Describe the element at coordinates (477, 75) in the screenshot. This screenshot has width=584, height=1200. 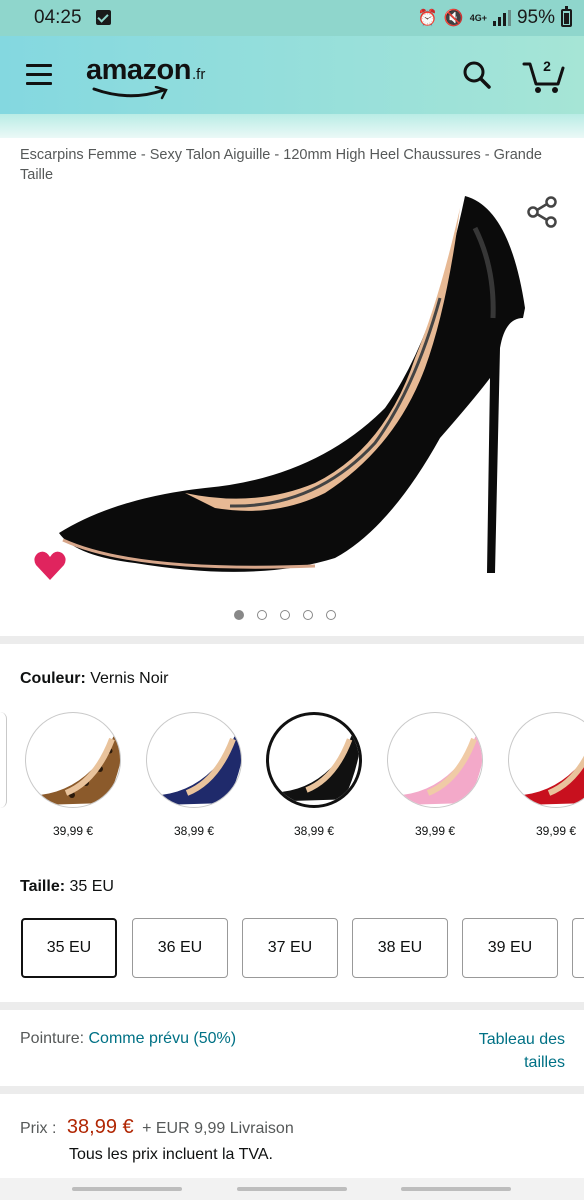
I see `search-icon` at that location.